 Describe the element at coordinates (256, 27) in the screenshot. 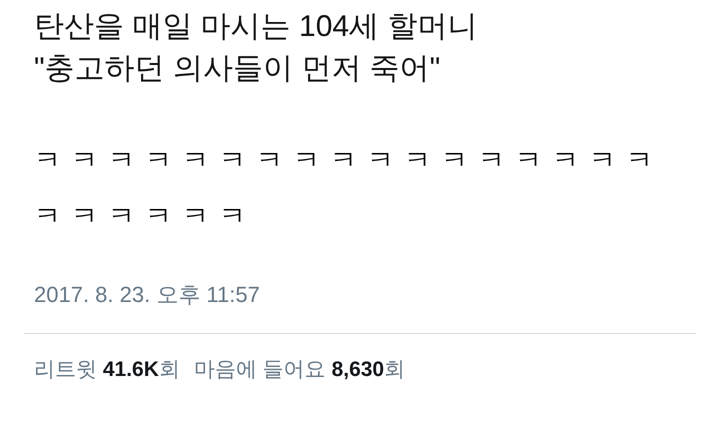

I see `tweet-headline: 탄산을 매일 마시는 104세 할머니` at that location.